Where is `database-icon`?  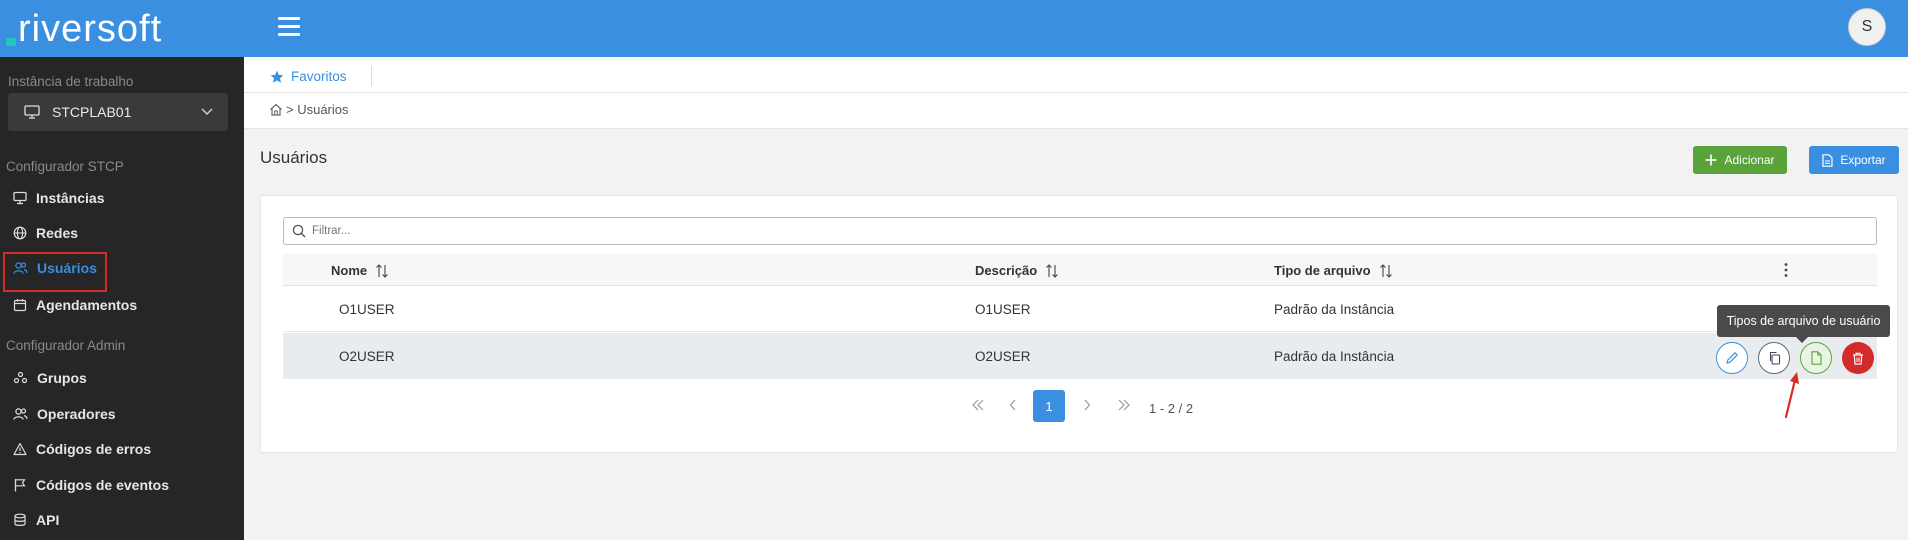 database-icon is located at coordinates (20, 519).